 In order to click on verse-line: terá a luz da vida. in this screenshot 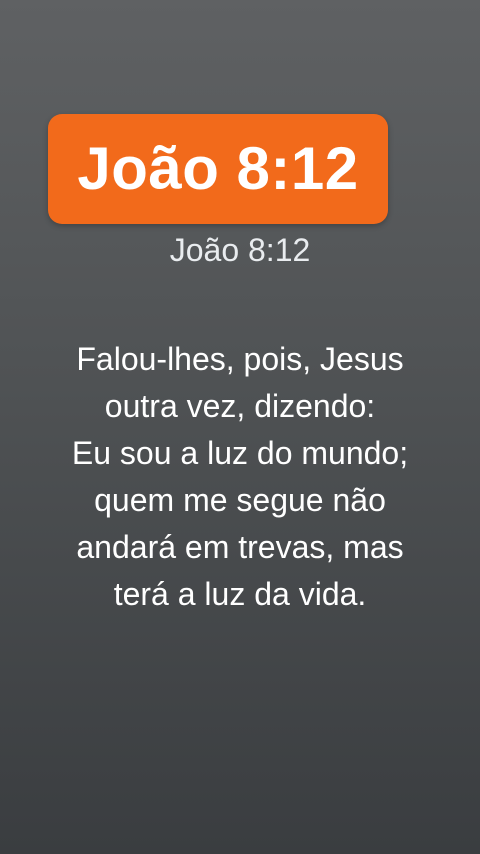, I will do `click(240, 594)`.